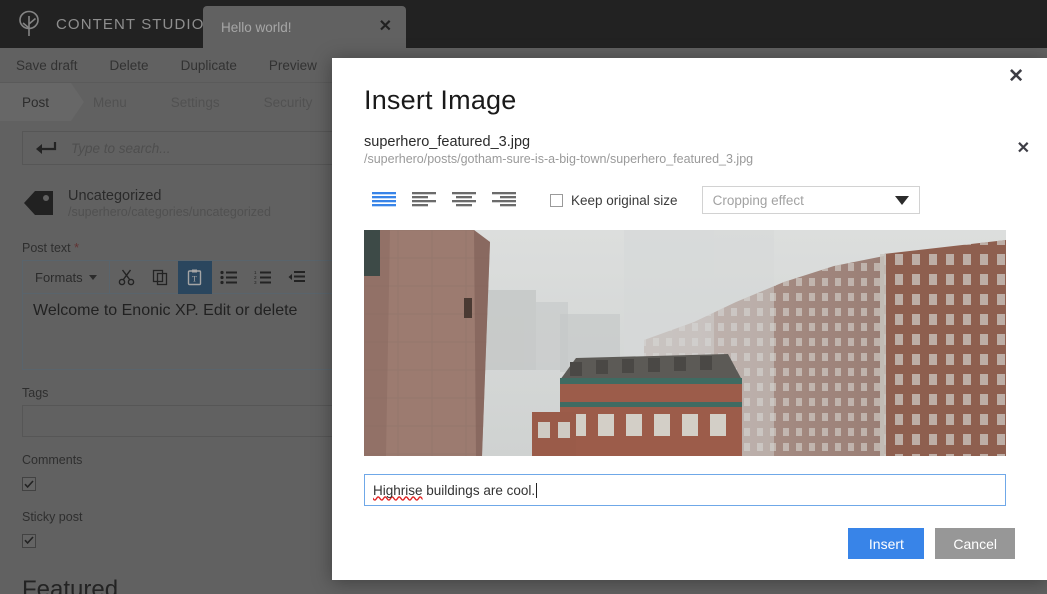 Image resolution: width=1047 pixels, height=594 pixels. Describe the element at coordinates (479, 490) in the screenshot. I see `caption-rest-text: buildings are cool.` at that location.